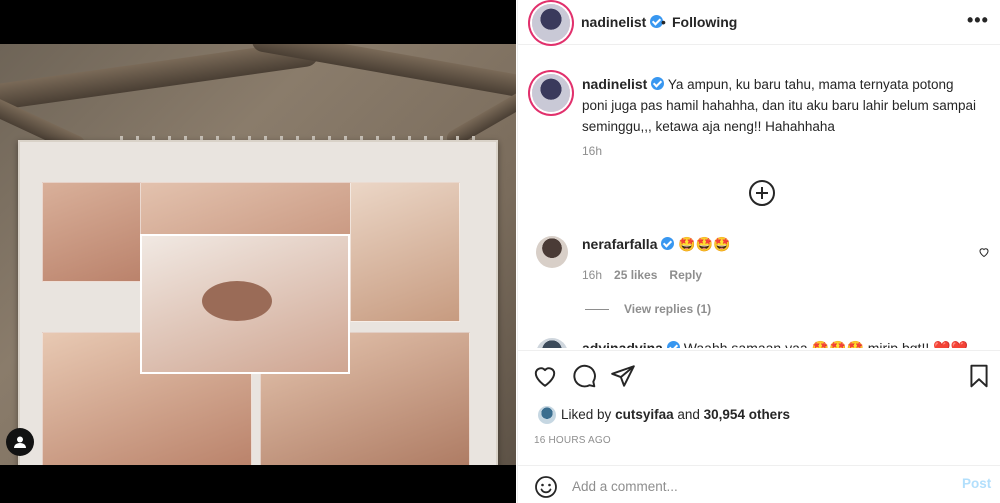 The height and width of the screenshot is (503, 1000). Describe the element at coordinates (759, 22) in the screenshot. I see `post-header: nadinelist • Following •••` at that location.